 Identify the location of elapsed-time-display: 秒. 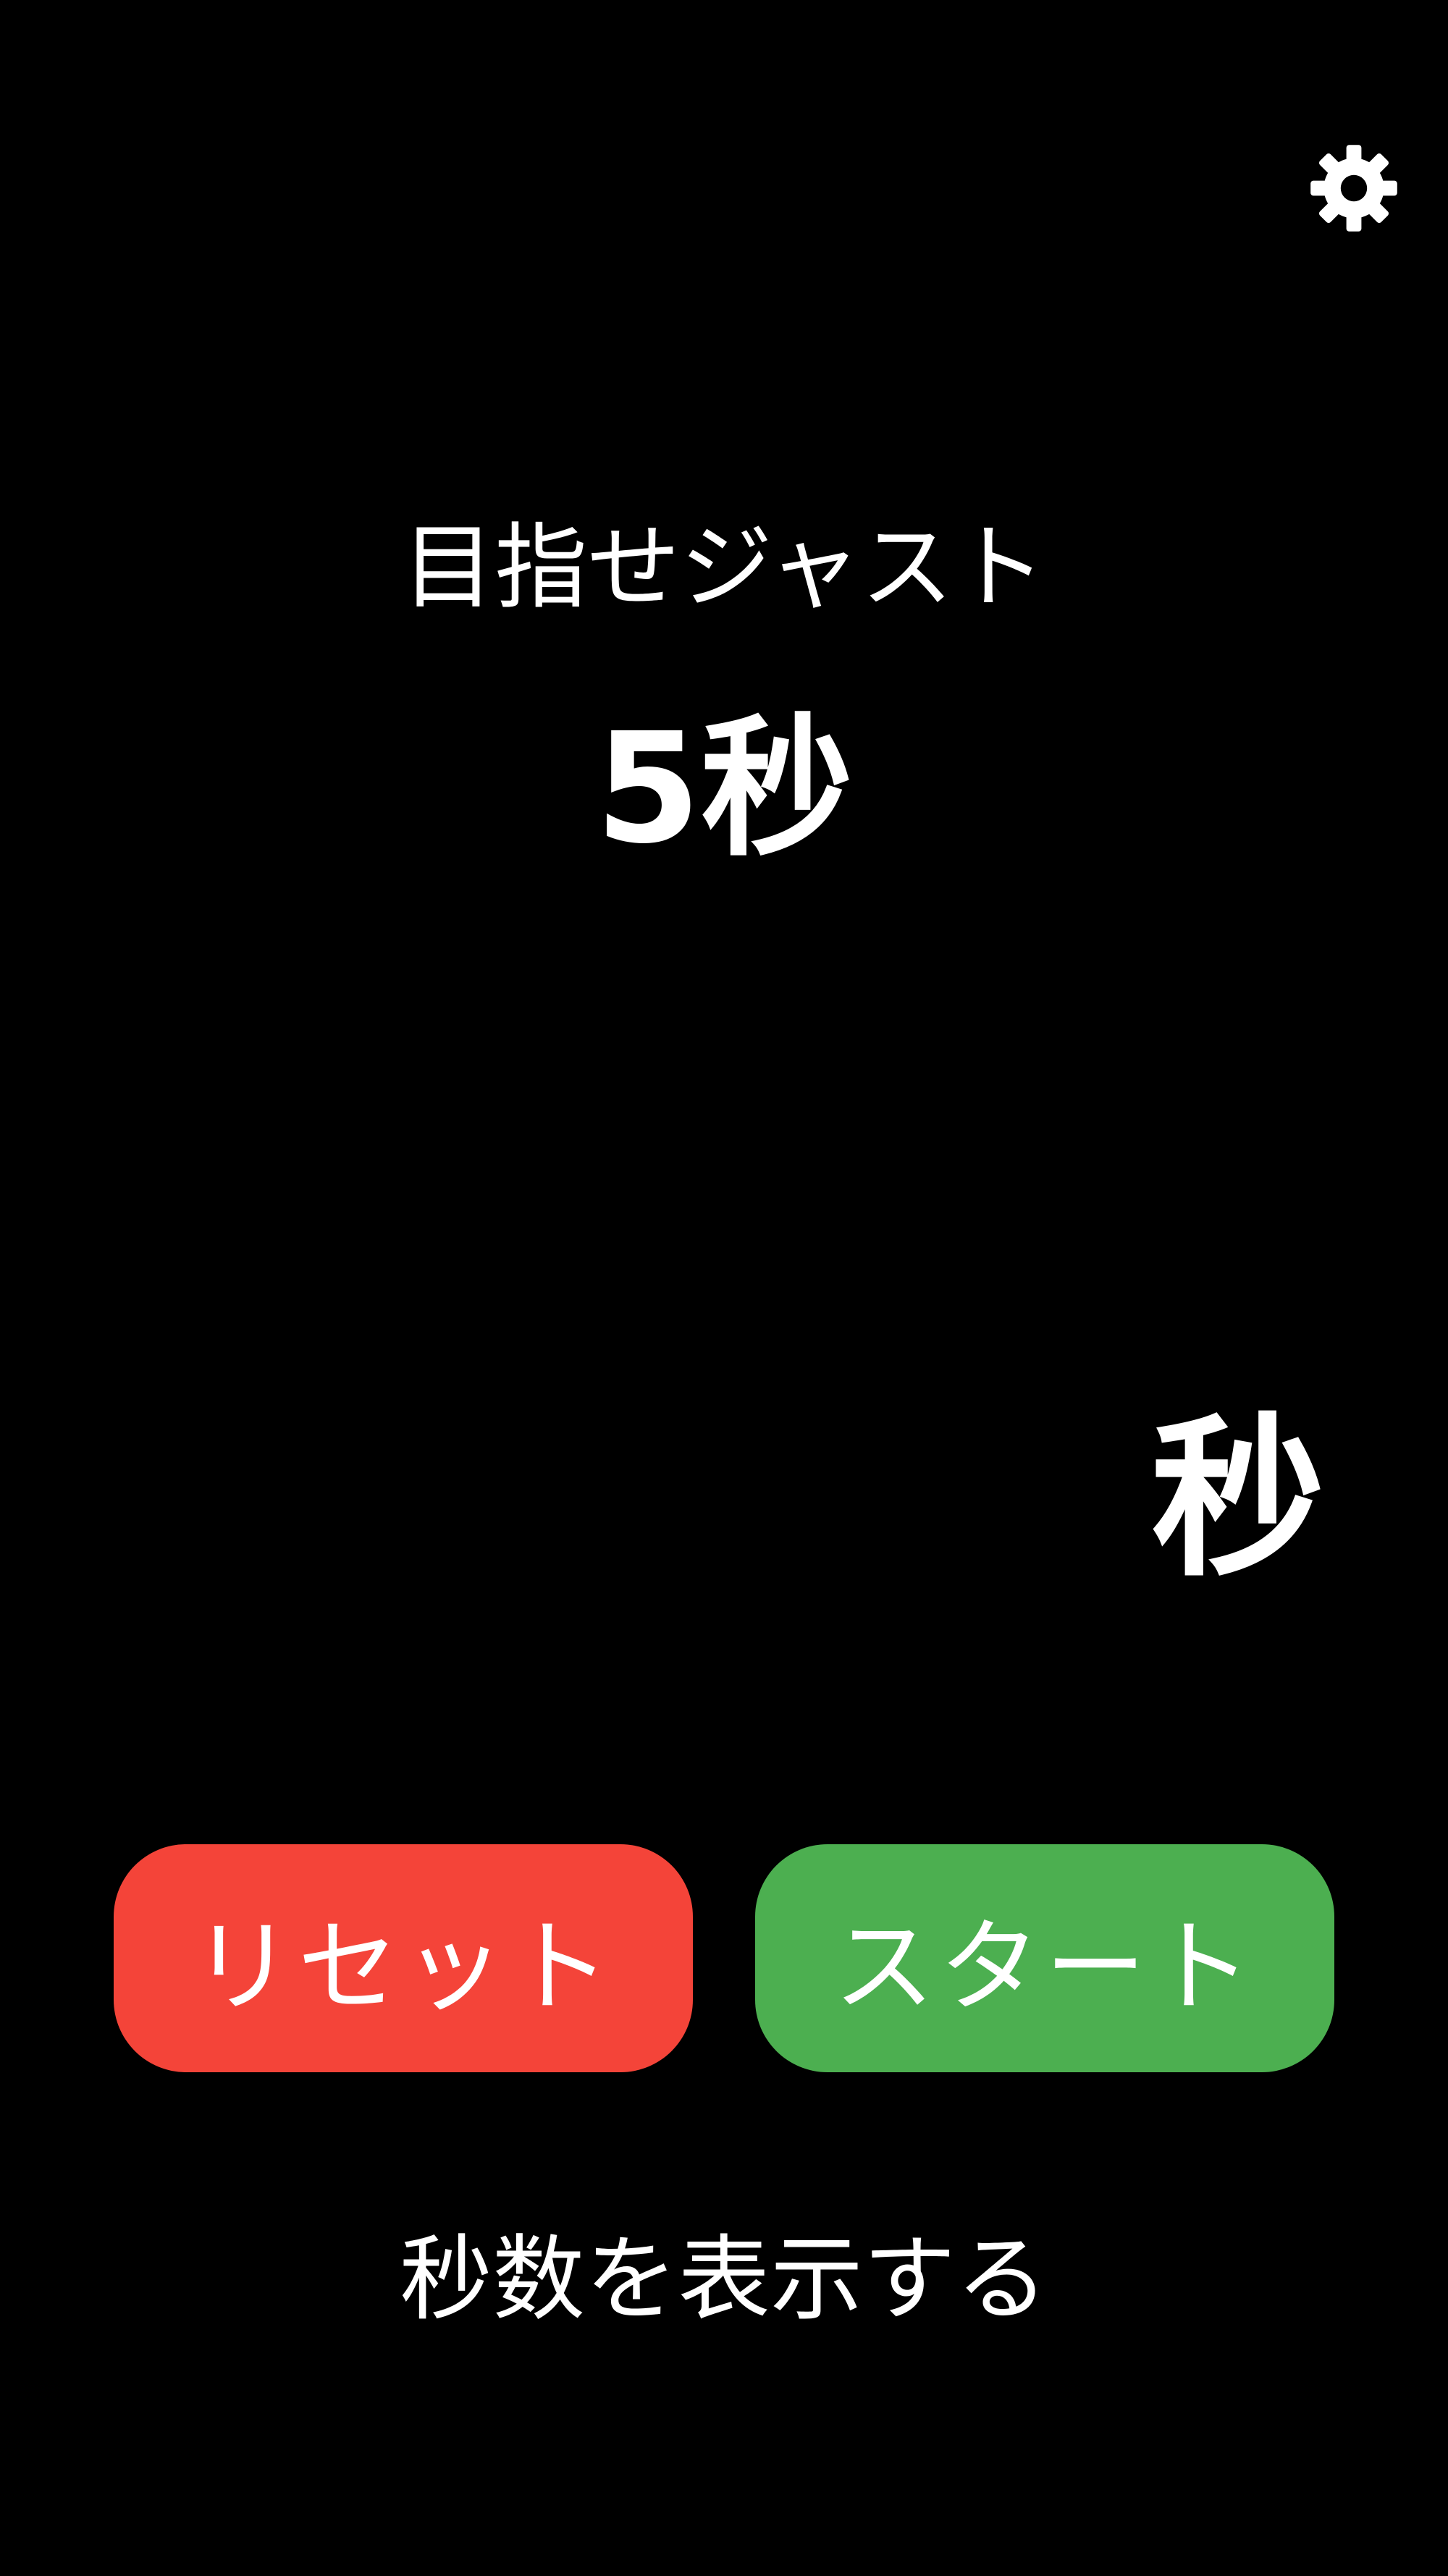
(1024, 1484).